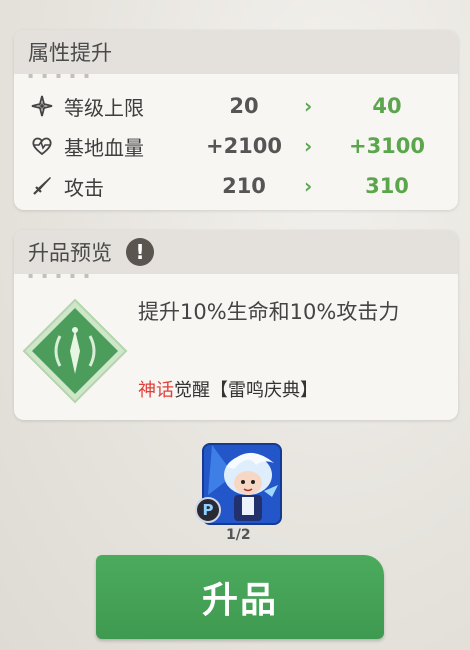 Image resolution: width=470 pixels, height=650 pixels. I want to click on stat-new-value: 40, so click(387, 106).